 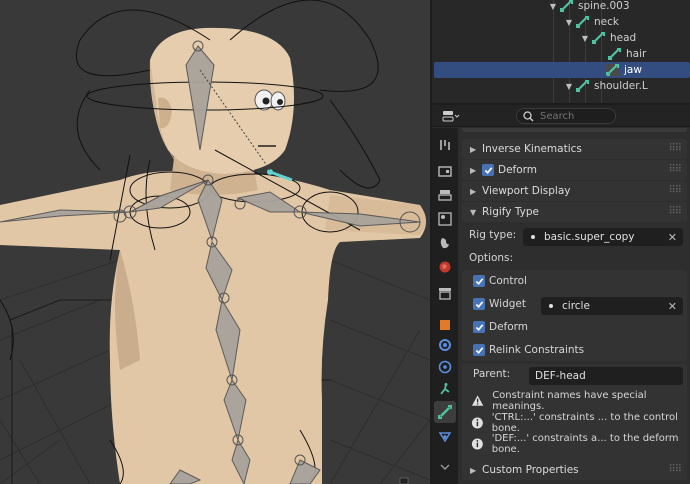 What do you see at coordinates (574, 170) in the screenshot?
I see `section-deform: ▶ Deform ⠿⠿` at bounding box center [574, 170].